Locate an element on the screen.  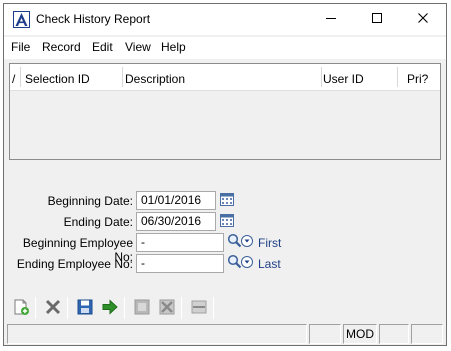
new-record-icon is located at coordinates (21, 308).